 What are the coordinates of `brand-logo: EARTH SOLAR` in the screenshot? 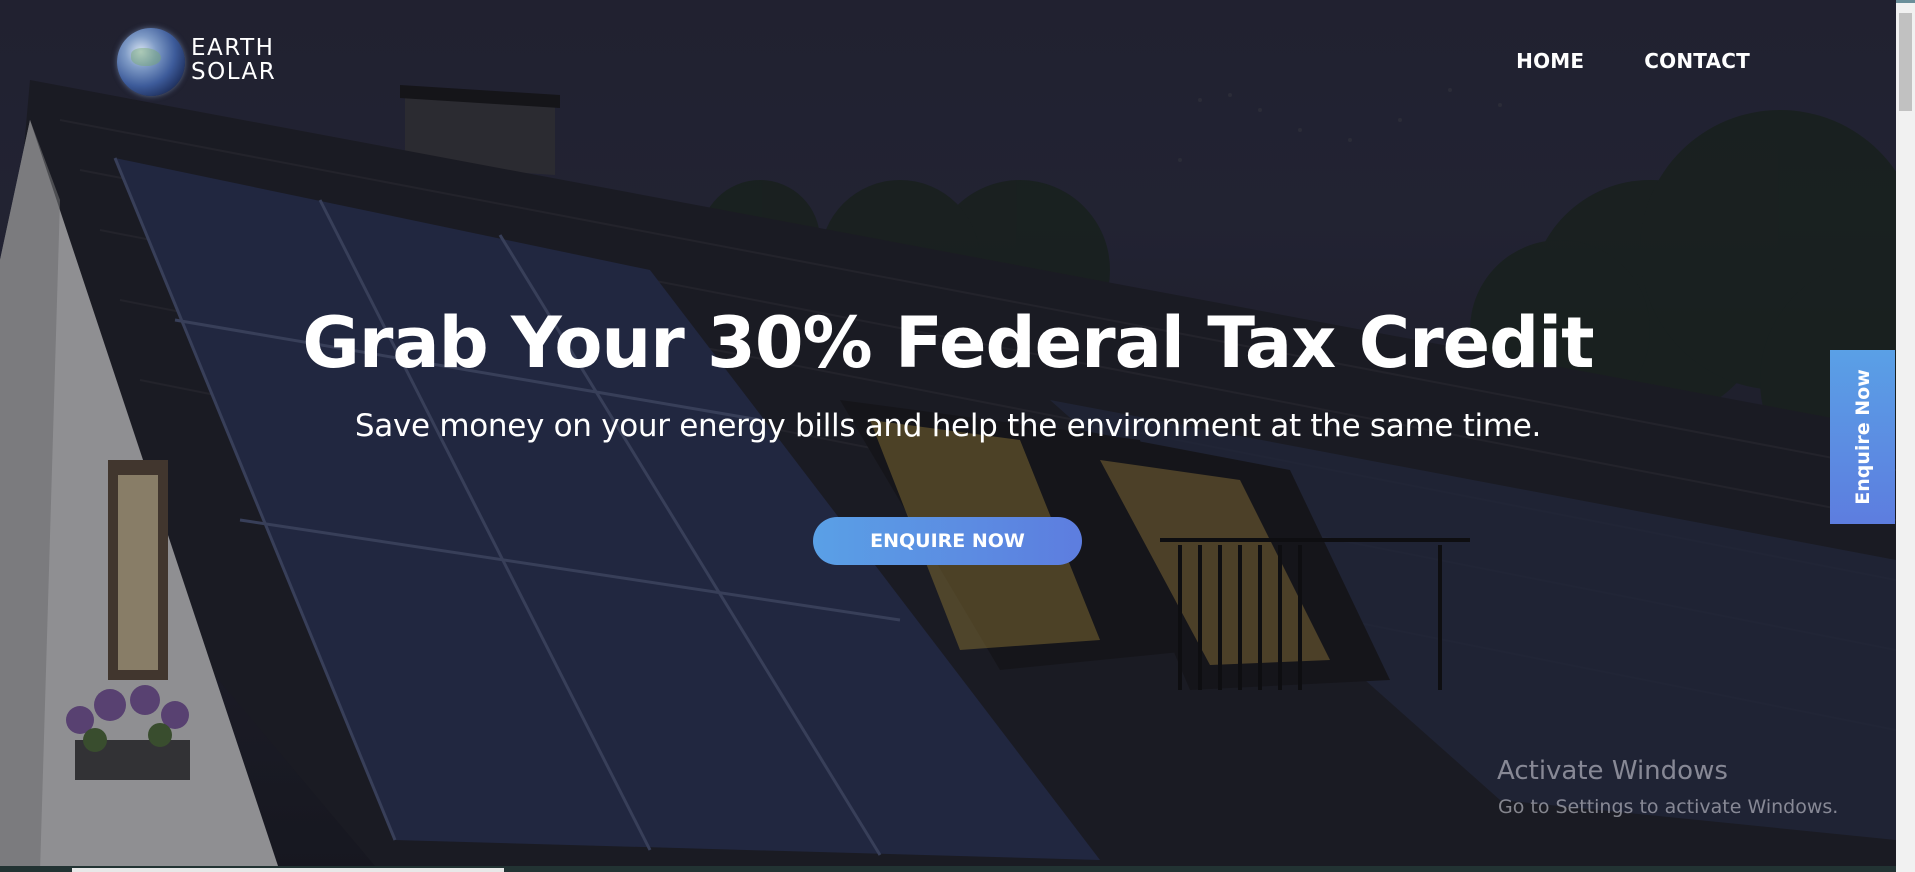 It's located at (204, 64).